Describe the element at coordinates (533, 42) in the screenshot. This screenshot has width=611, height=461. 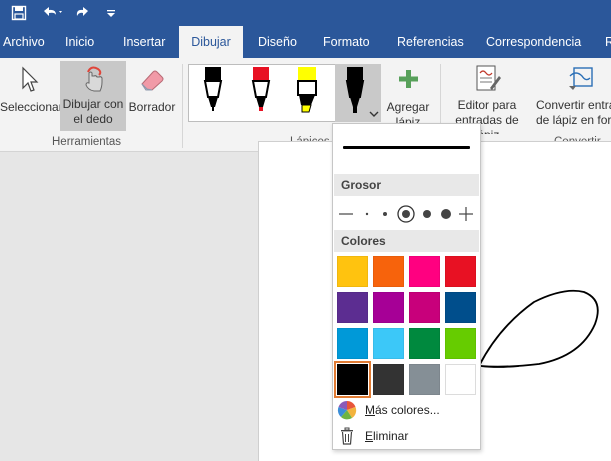
I see `tab-correspondencia: Correspondencia` at that location.